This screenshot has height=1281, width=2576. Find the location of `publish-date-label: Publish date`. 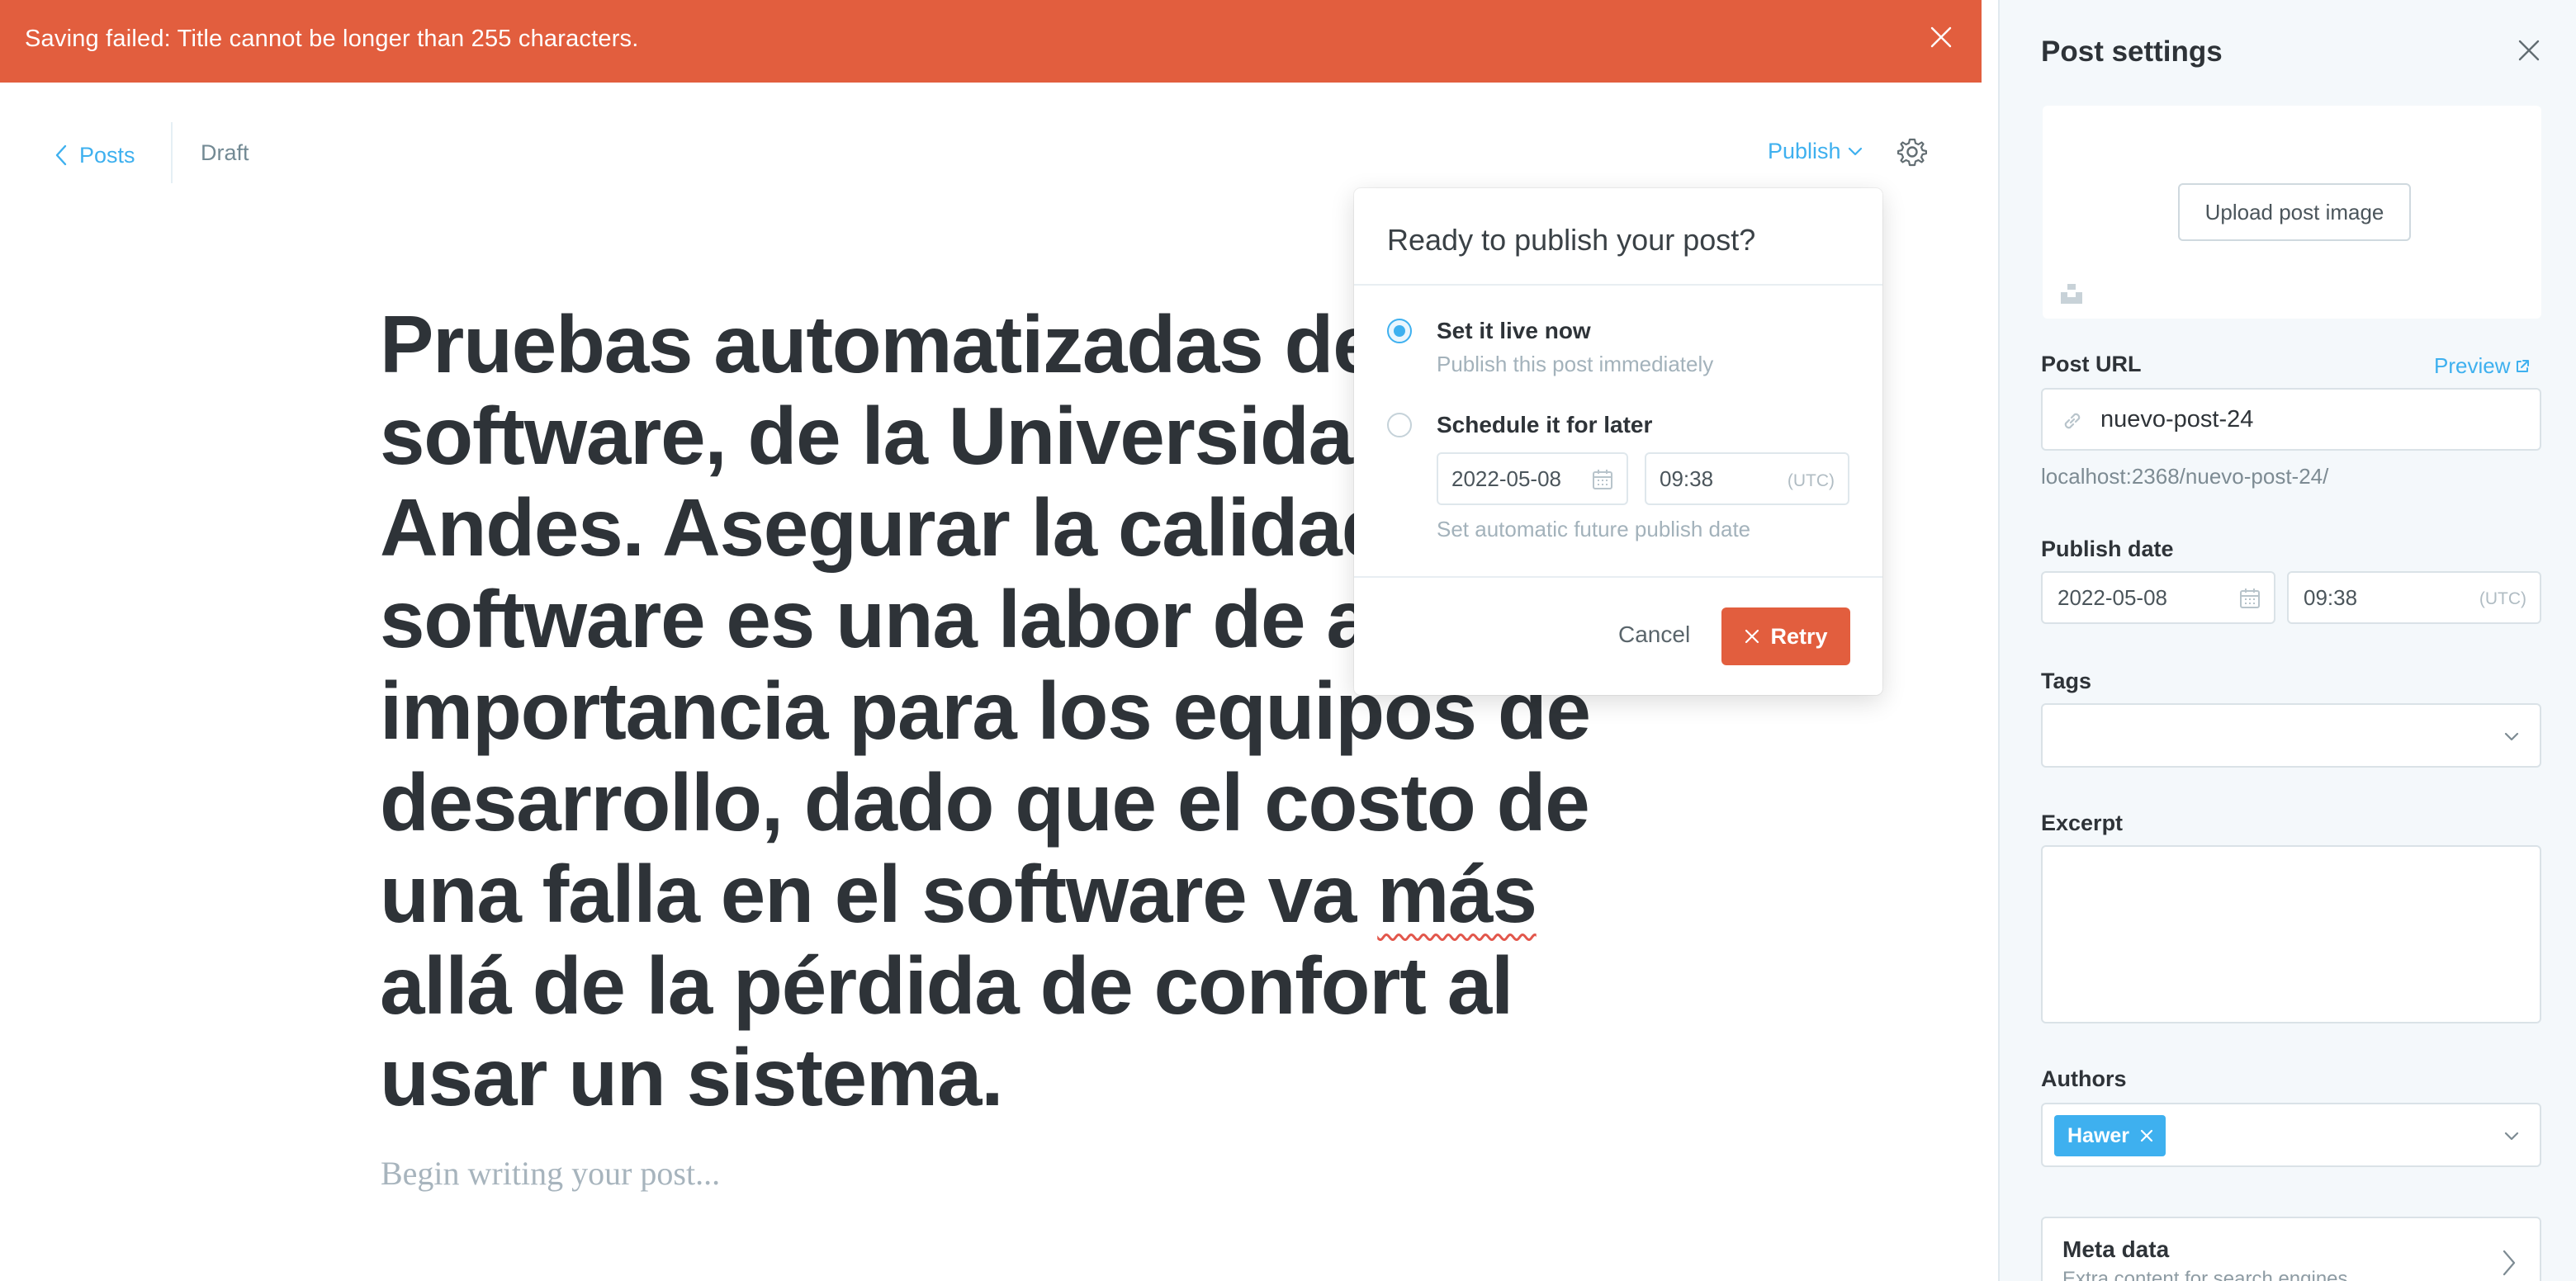

publish-date-label: Publish date is located at coordinates (2107, 549).